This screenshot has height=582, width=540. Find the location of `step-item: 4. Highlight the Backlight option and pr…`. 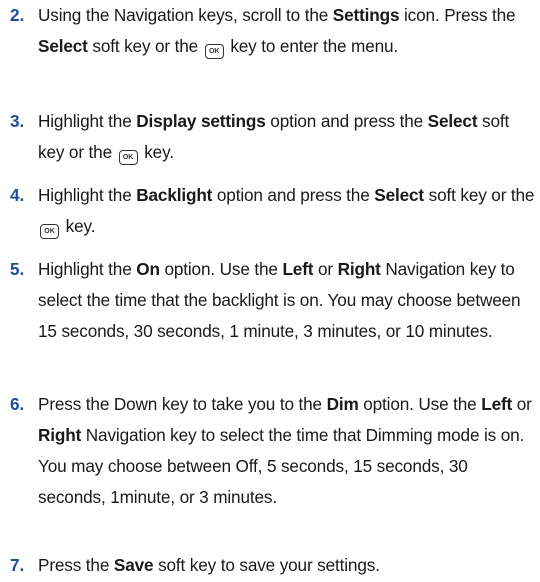

step-item: 4. Highlight the Backlight option and pr… is located at coordinates (272, 211).